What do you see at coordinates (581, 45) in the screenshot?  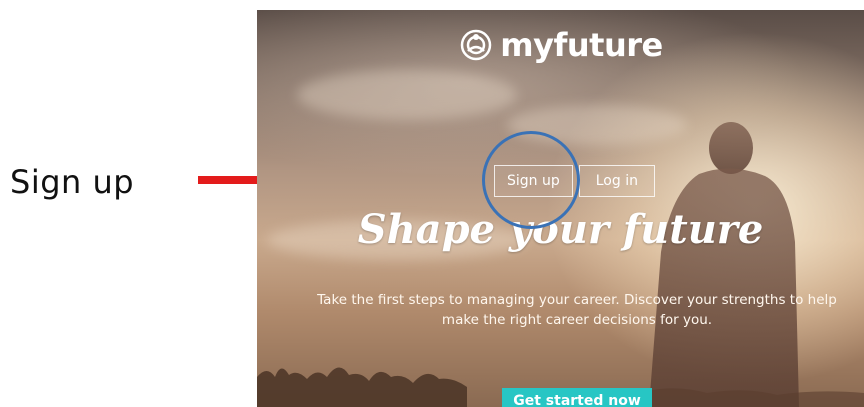 I see `brand-name: myfuture` at bounding box center [581, 45].